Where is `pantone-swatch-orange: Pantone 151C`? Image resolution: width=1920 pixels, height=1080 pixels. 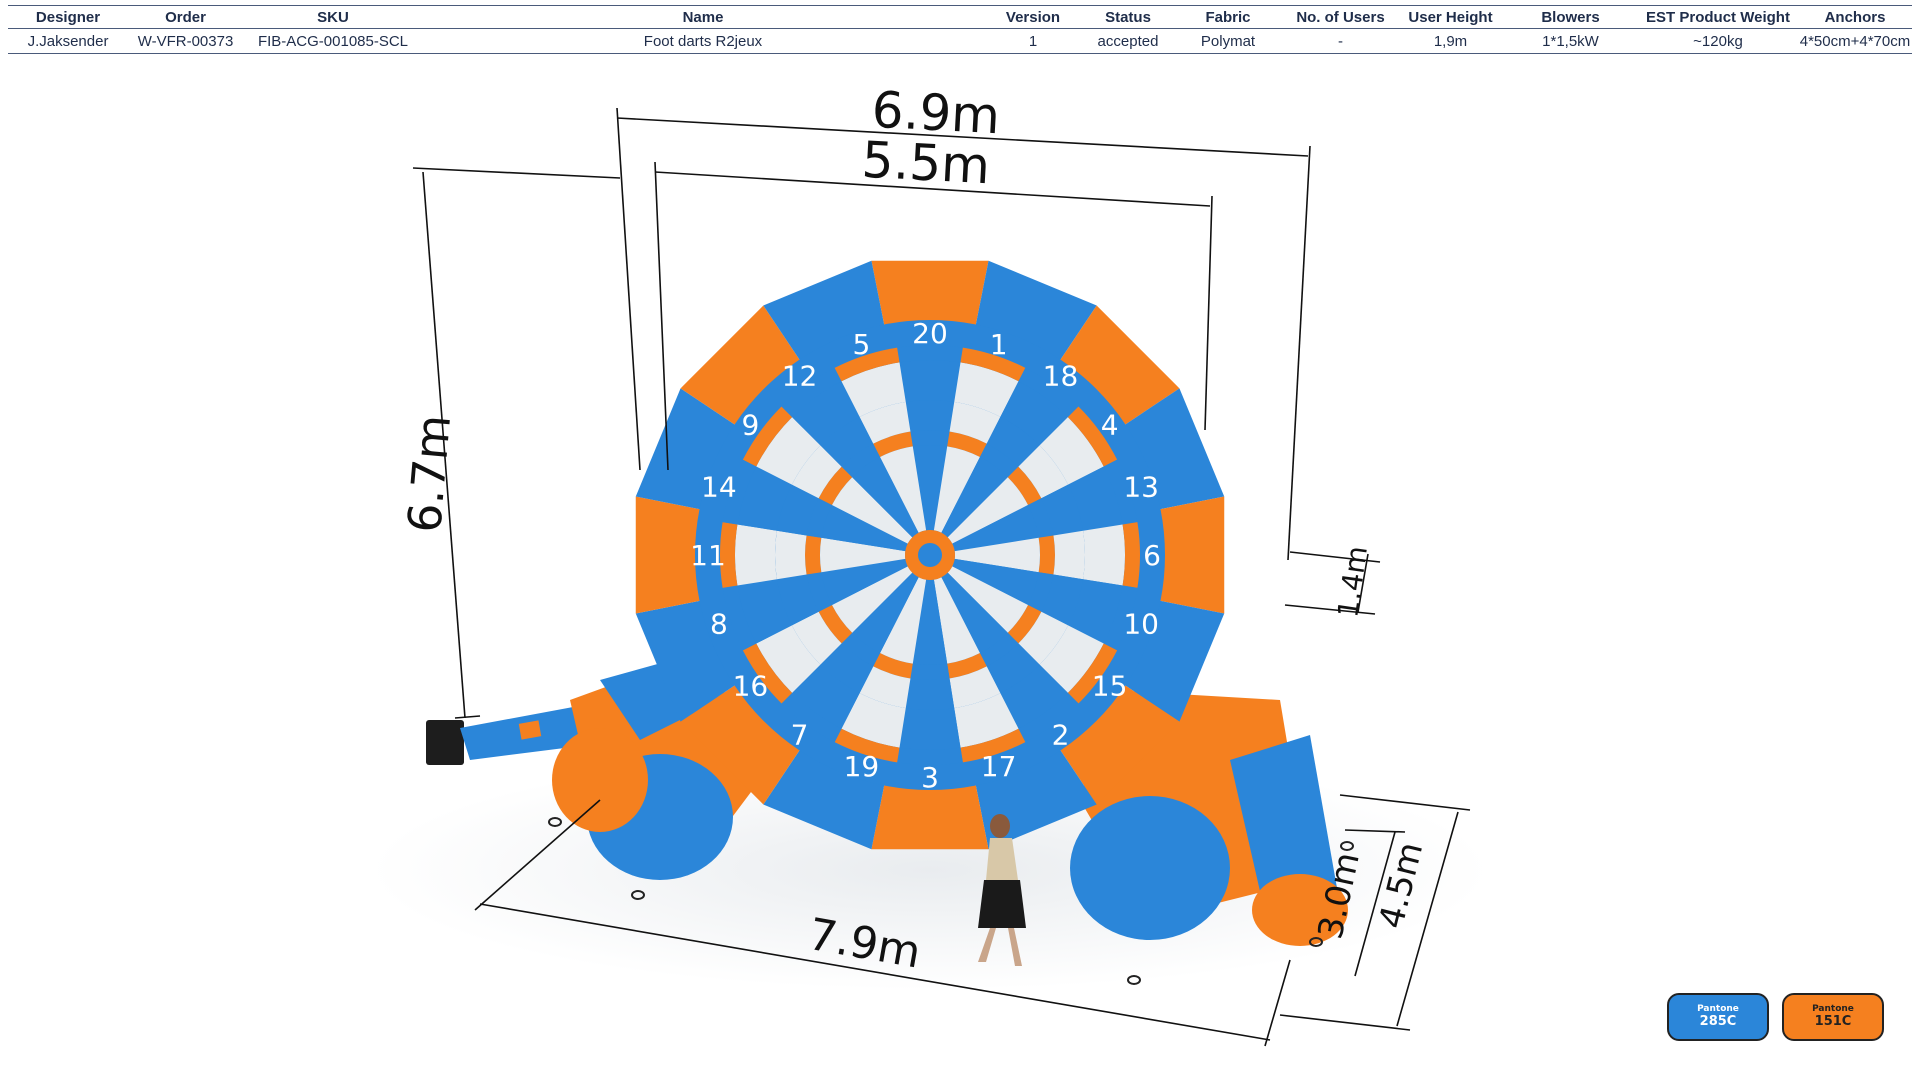 pantone-swatch-orange: Pantone 151C is located at coordinates (1833, 1017).